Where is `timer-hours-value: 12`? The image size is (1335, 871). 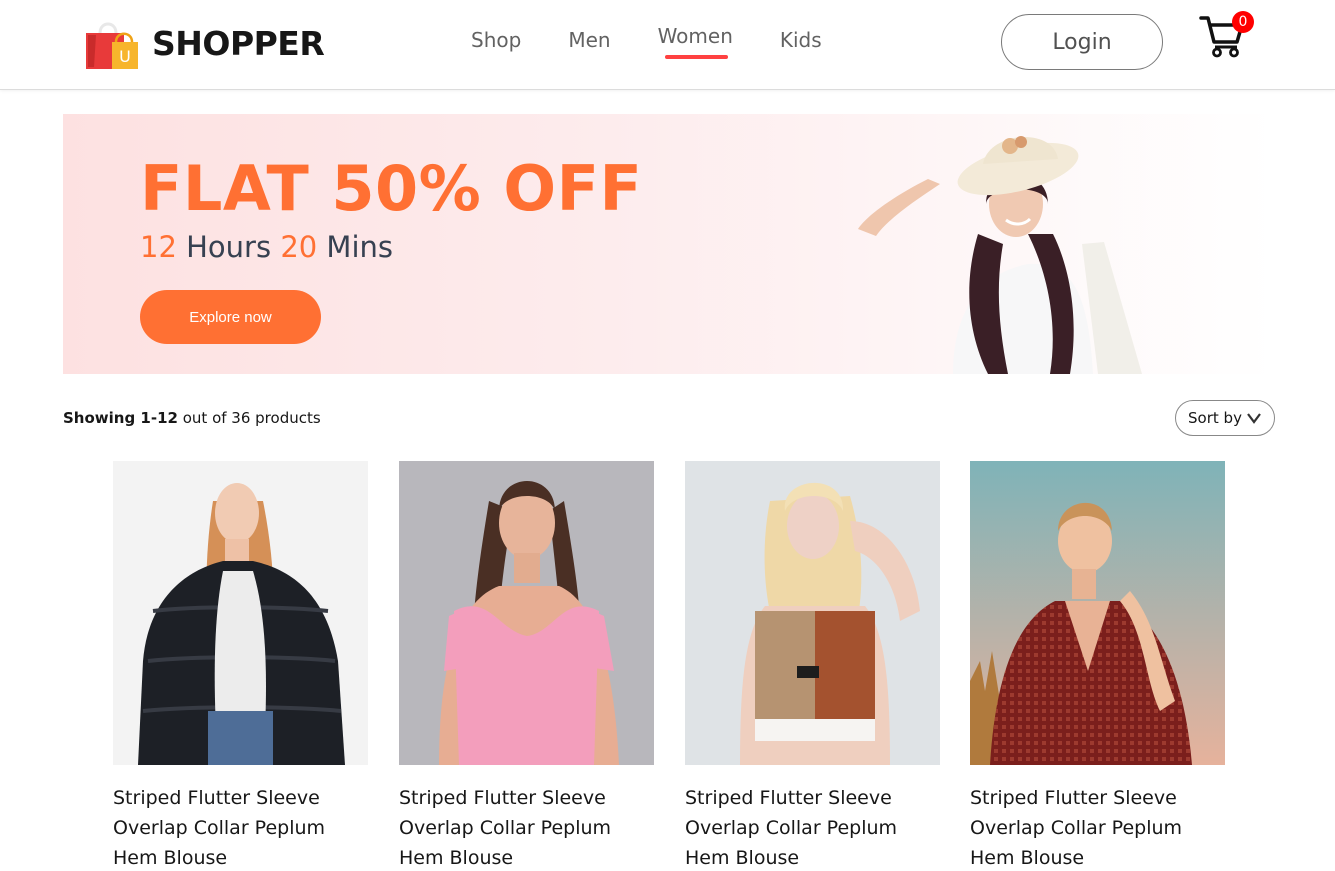 timer-hours-value: 12 is located at coordinates (158, 247).